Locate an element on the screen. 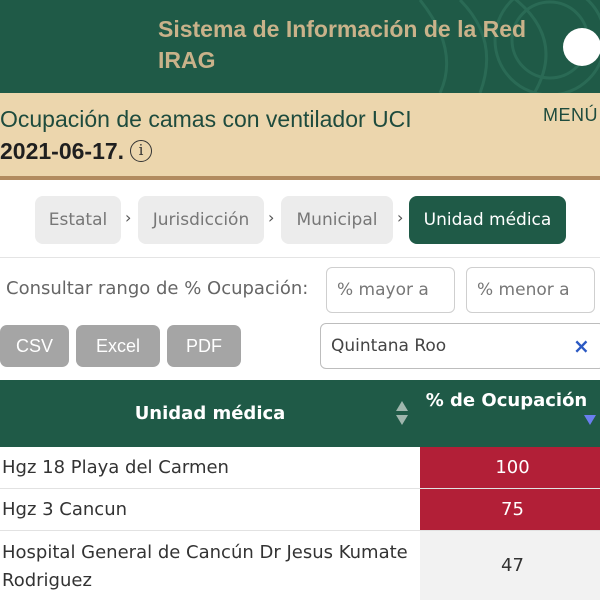 This screenshot has height=600, width=600. unidad-cell: Hgz 3 Cancun is located at coordinates (65, 509).